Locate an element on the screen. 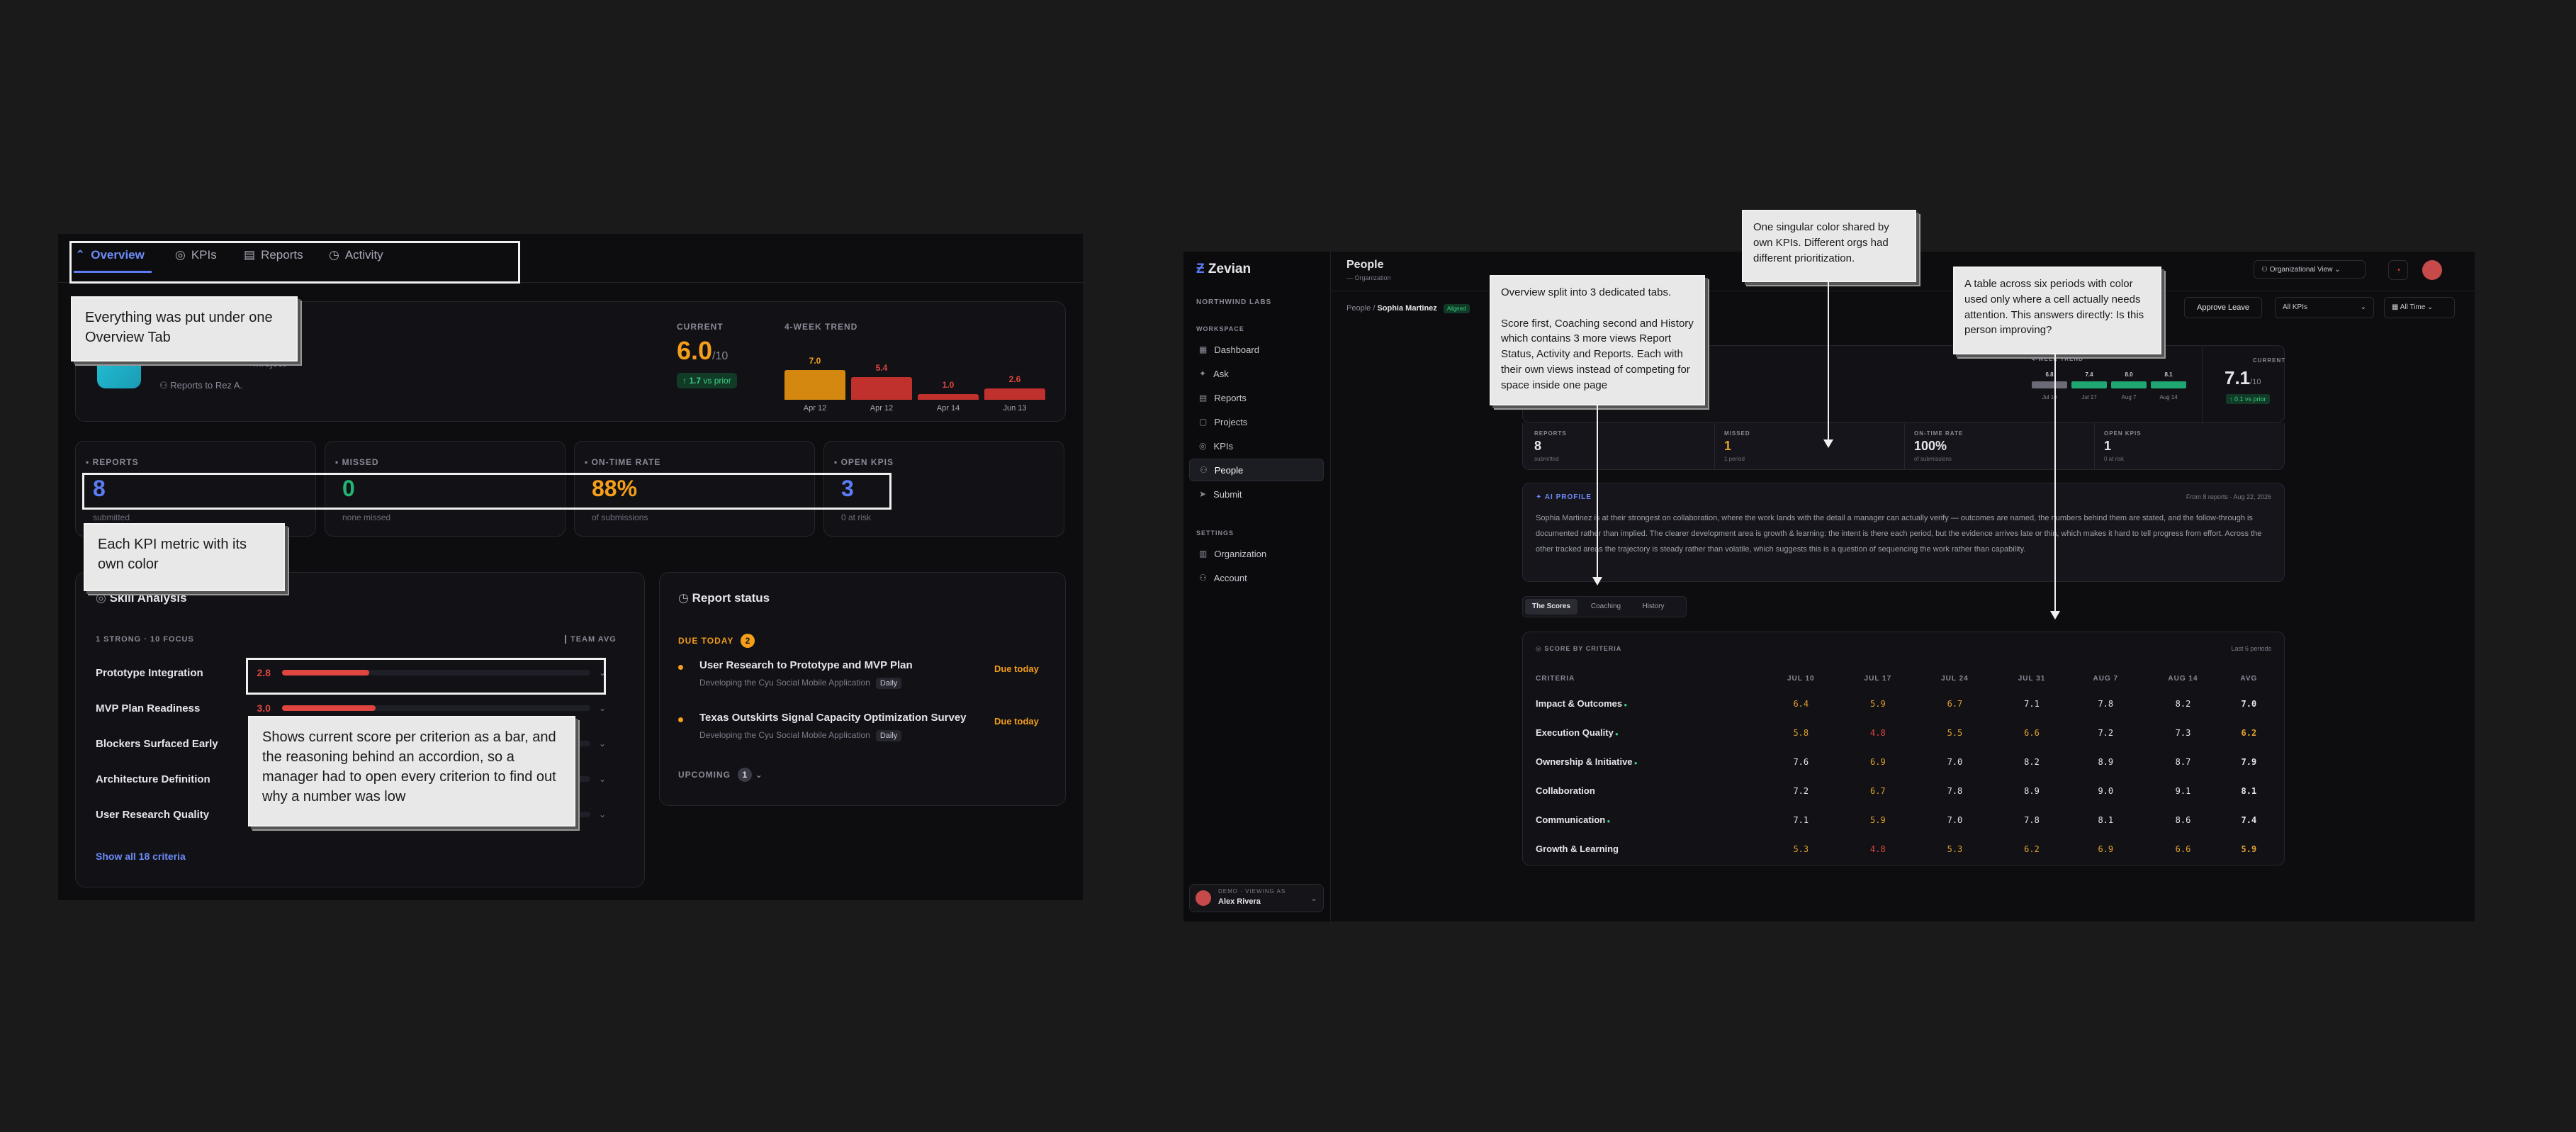 Image resolution: width=2576 pixels, height=1132 pixels. status-dot is located at coordinates (680, 719).